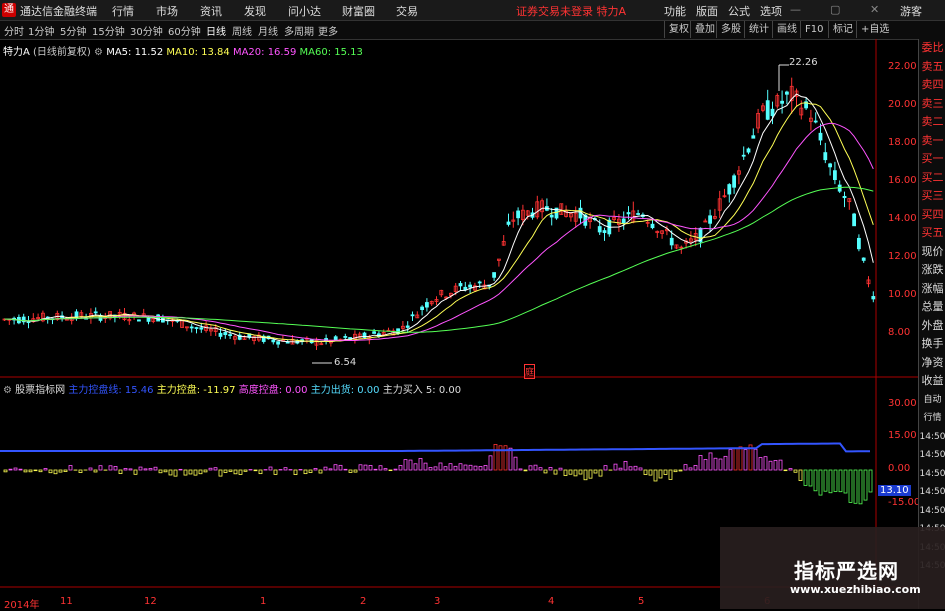  Describe the element at coordinates (41, 30) in the screenshot. I see `period-1min: 1分钟` at that location.